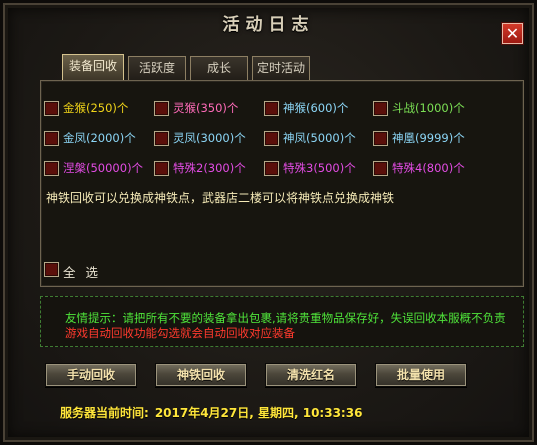 Image resolution: width=537 pixels, height=445 pixels. Describe the element at coordinates (209, 168) in the screenshot. I see `item-label: 特殊2(300)个` at that location.